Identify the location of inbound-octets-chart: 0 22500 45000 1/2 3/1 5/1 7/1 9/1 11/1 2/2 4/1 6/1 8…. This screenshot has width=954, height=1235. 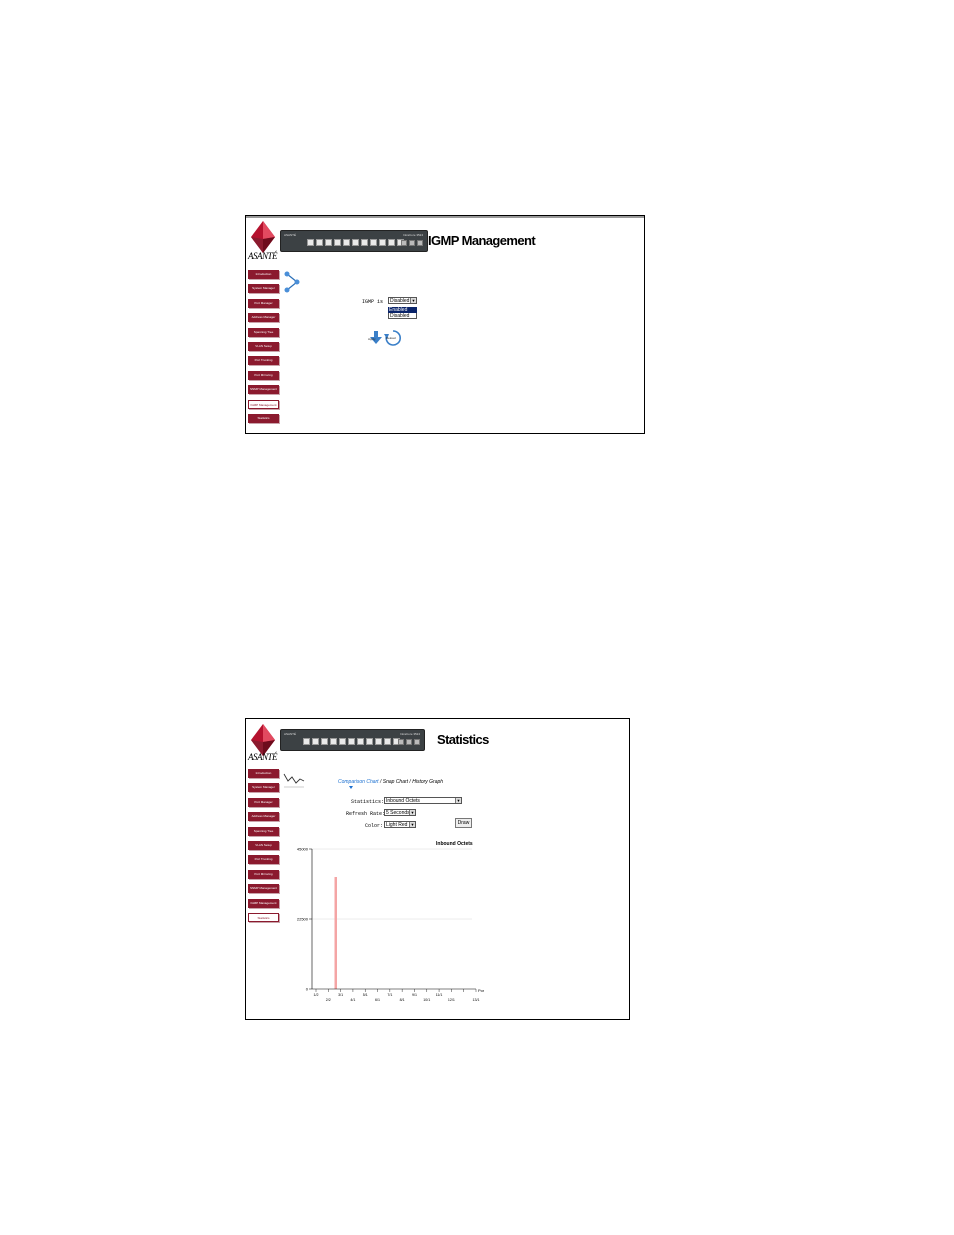
(390, 925).